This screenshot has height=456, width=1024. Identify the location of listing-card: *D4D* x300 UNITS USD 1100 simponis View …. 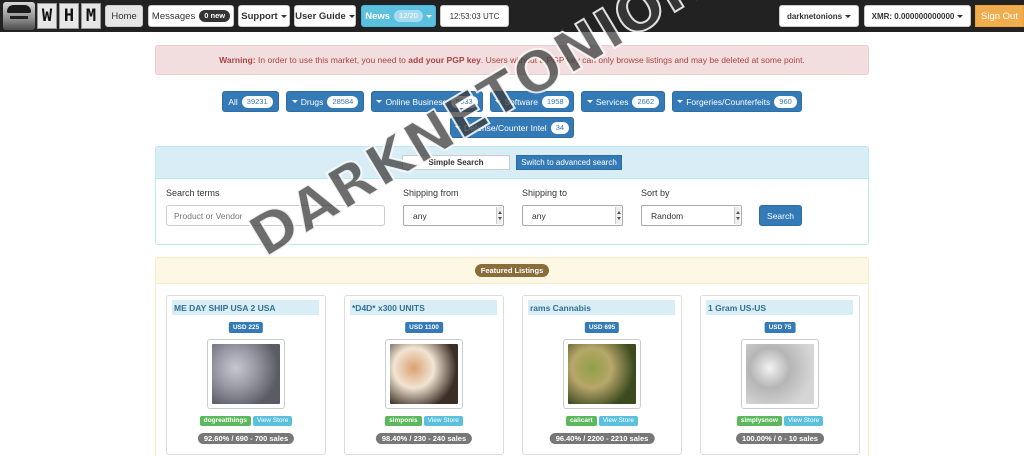
(424, 375).